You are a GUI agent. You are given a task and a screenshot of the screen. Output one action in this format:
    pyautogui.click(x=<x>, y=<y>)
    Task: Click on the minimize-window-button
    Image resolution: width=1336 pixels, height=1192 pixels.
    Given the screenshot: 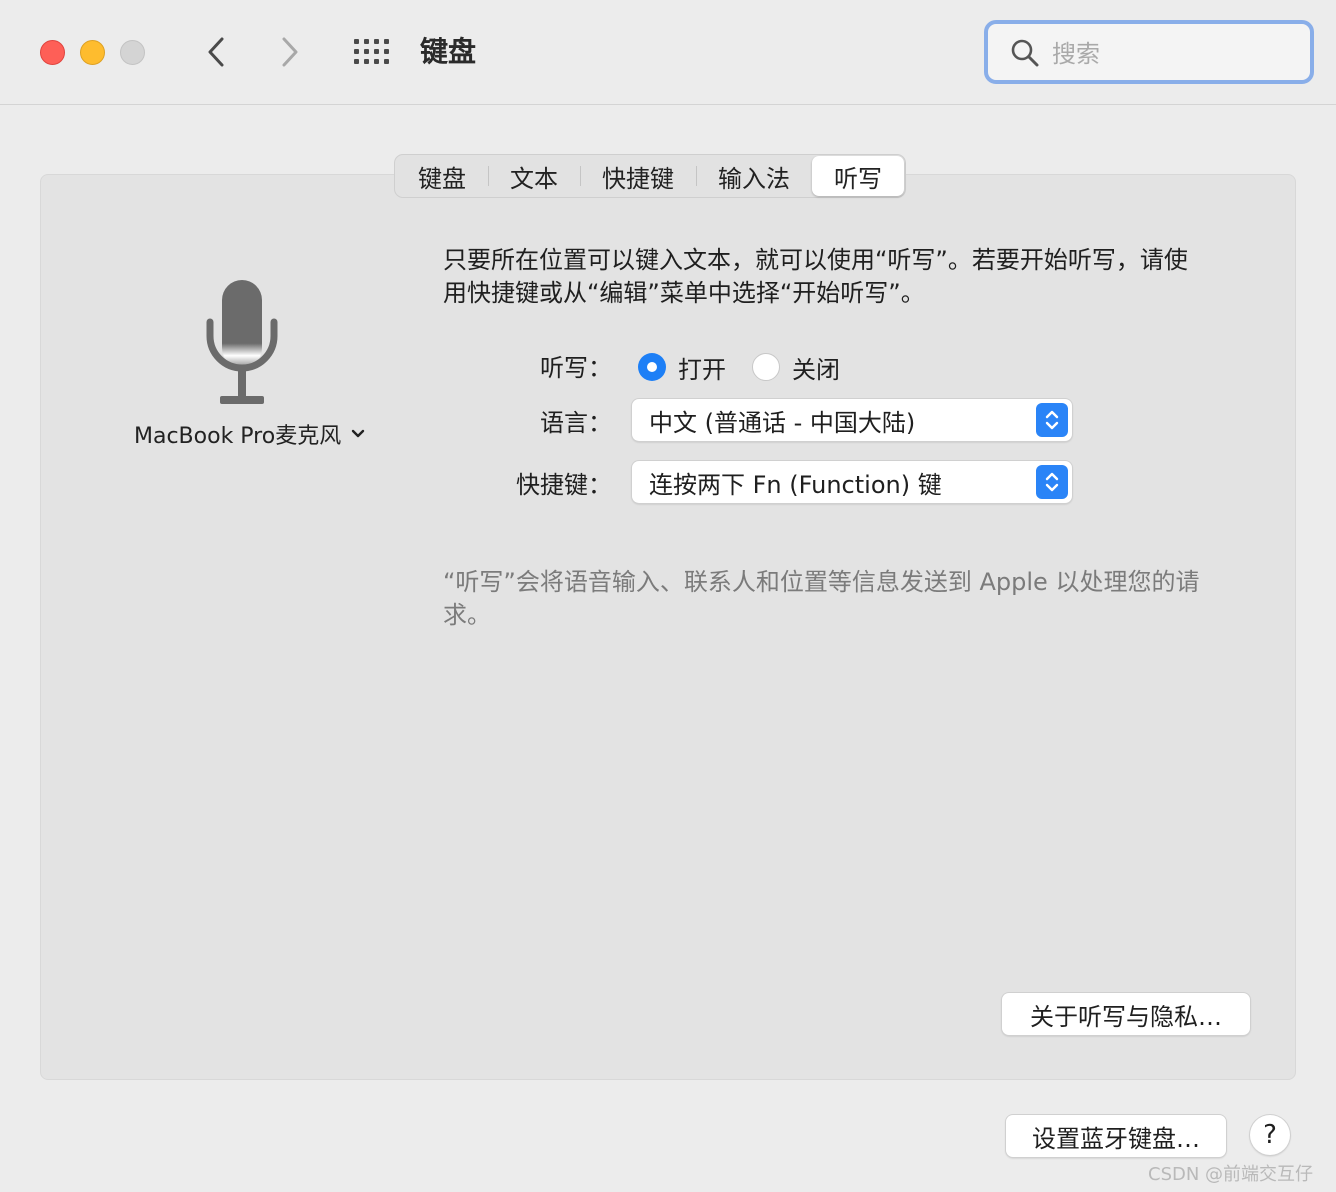 What is the action you would take?
    pyautogui.click(x=92, y=52)
    